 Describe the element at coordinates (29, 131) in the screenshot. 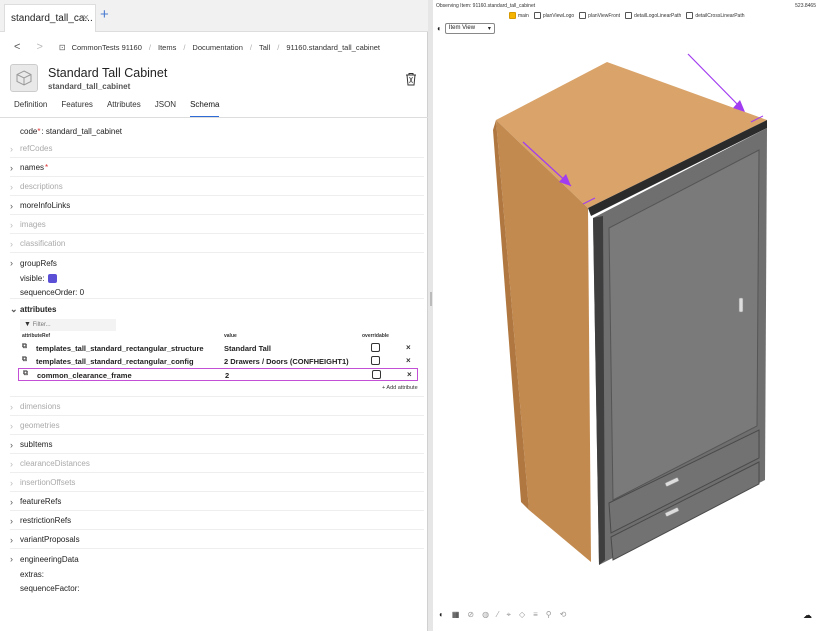

I see `code-label: code` at that location.